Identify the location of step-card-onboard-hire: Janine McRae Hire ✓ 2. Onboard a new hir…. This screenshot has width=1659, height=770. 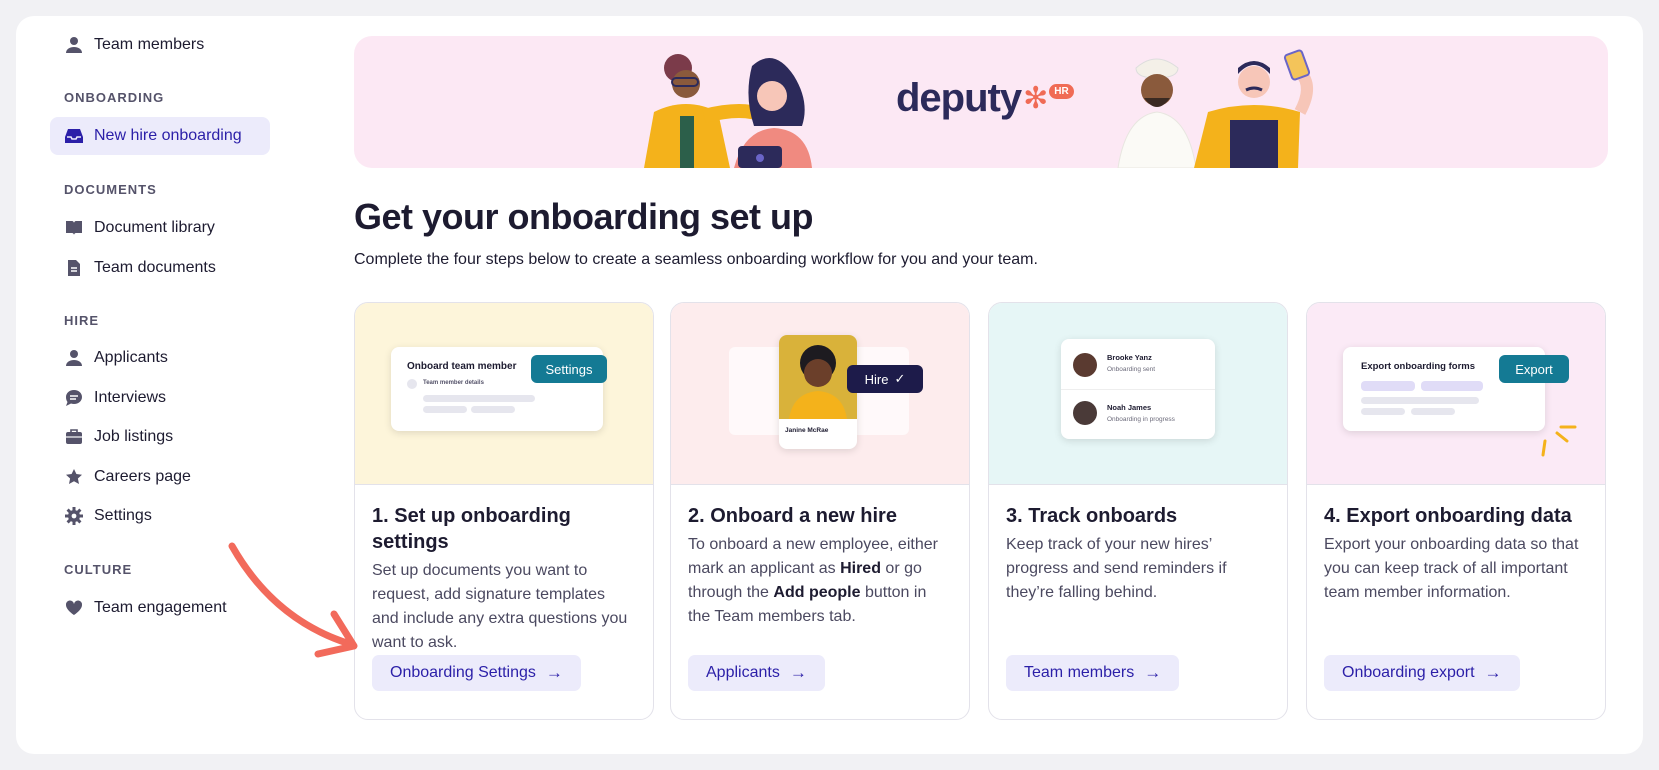
(820, 511).